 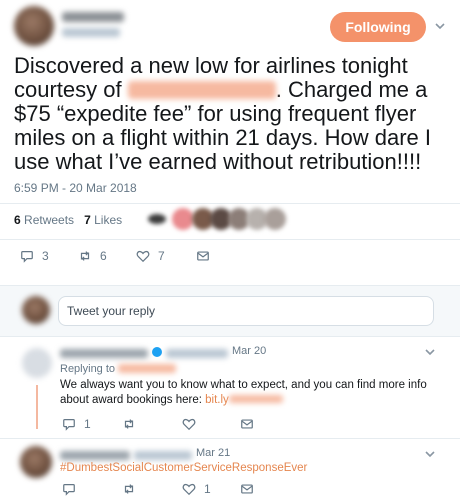 I want to click on retweets-stat: 6 Retweets, so click(x=44, y=220).